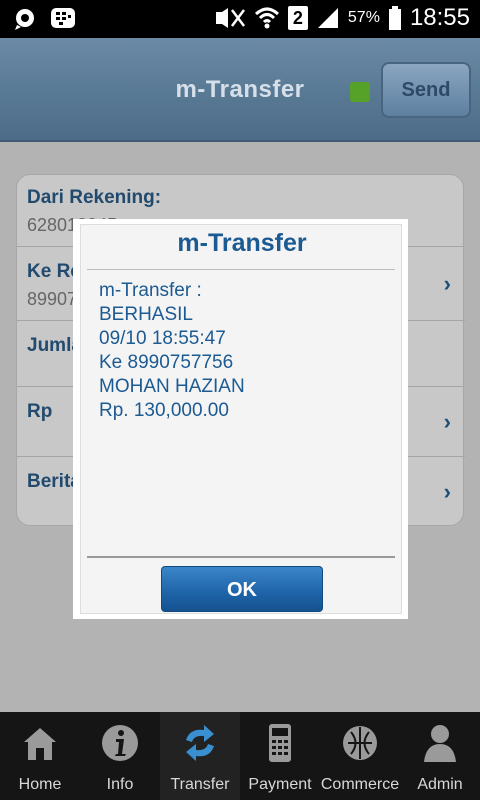 Image resolution: width=480 pixels, height=800 pixels. What do you see at coordinates (426, 90) in the screenshot?
I see `send-button: Send` at bounding box center [426, 90].